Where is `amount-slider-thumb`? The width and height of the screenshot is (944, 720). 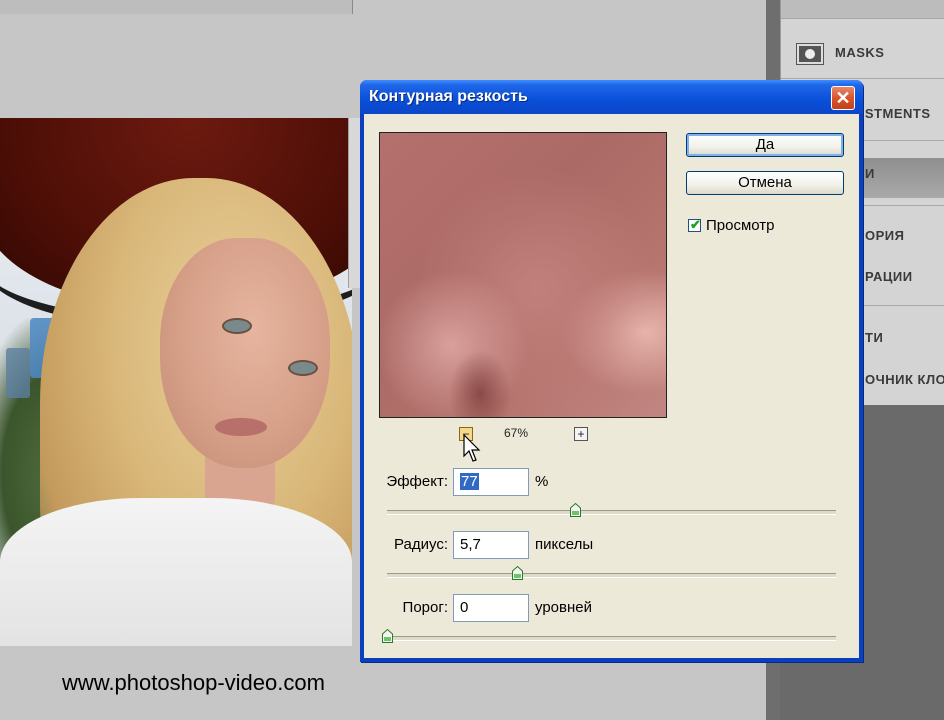 amount-slider-thumb is located at coordinates (576, 510).